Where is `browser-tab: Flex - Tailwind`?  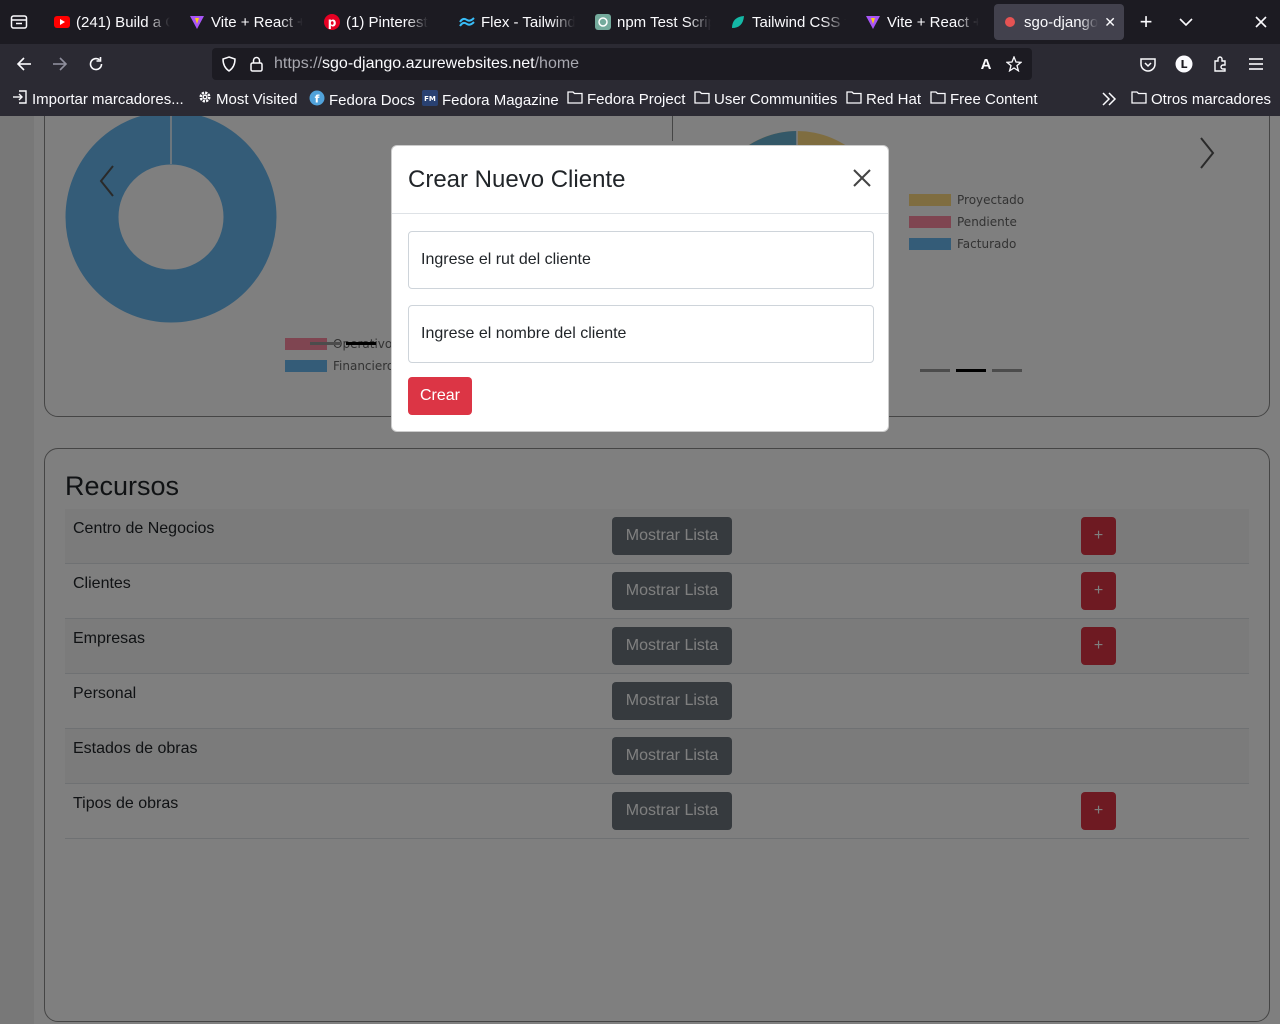
browser-tab: Flex - Tailwind is located at coordinates (517, 22).